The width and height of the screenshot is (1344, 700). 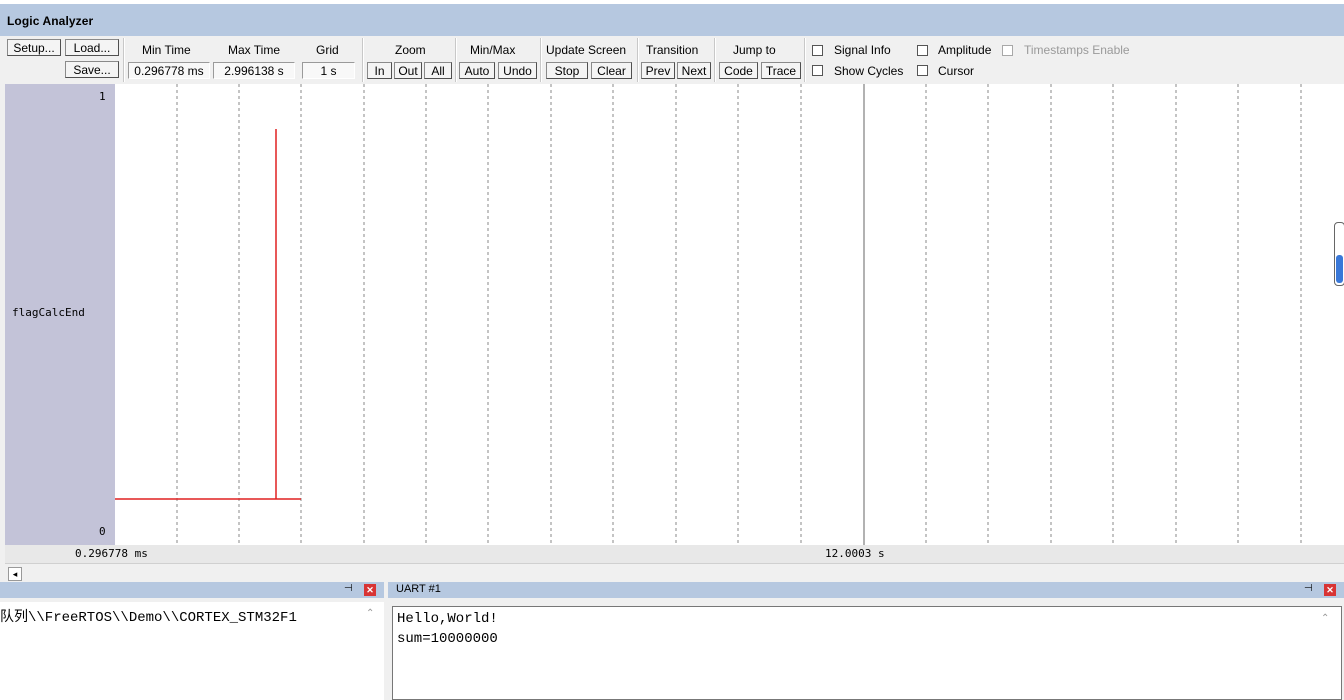 I want to click on cursor-checkbox, so click(x=922, y=70).